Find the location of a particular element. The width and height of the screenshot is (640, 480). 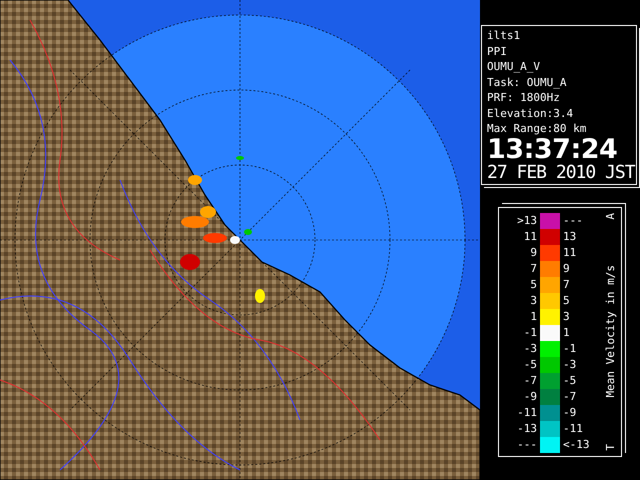

legend-label: <-13 is located at coordinates (576, 444).